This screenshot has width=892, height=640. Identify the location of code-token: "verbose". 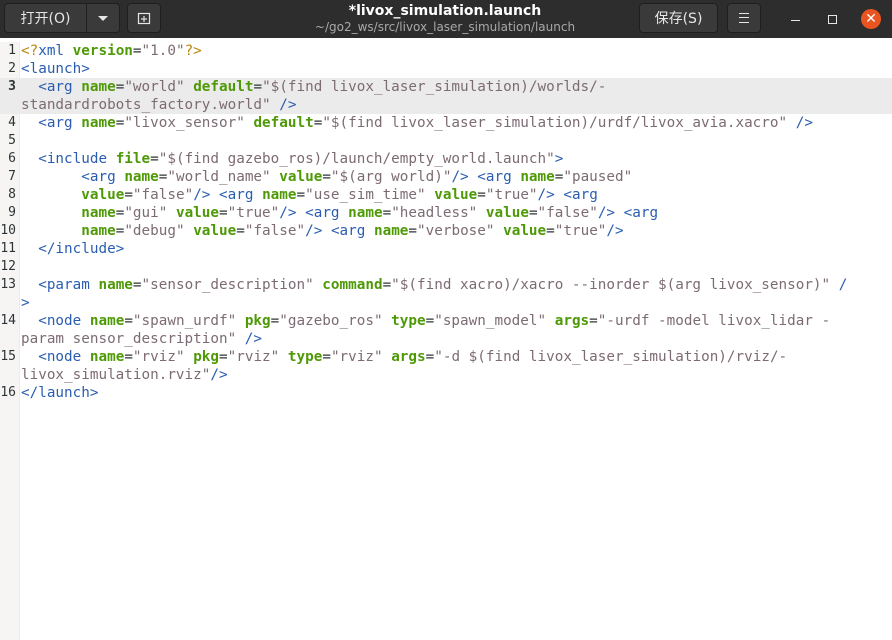
(456, 231).